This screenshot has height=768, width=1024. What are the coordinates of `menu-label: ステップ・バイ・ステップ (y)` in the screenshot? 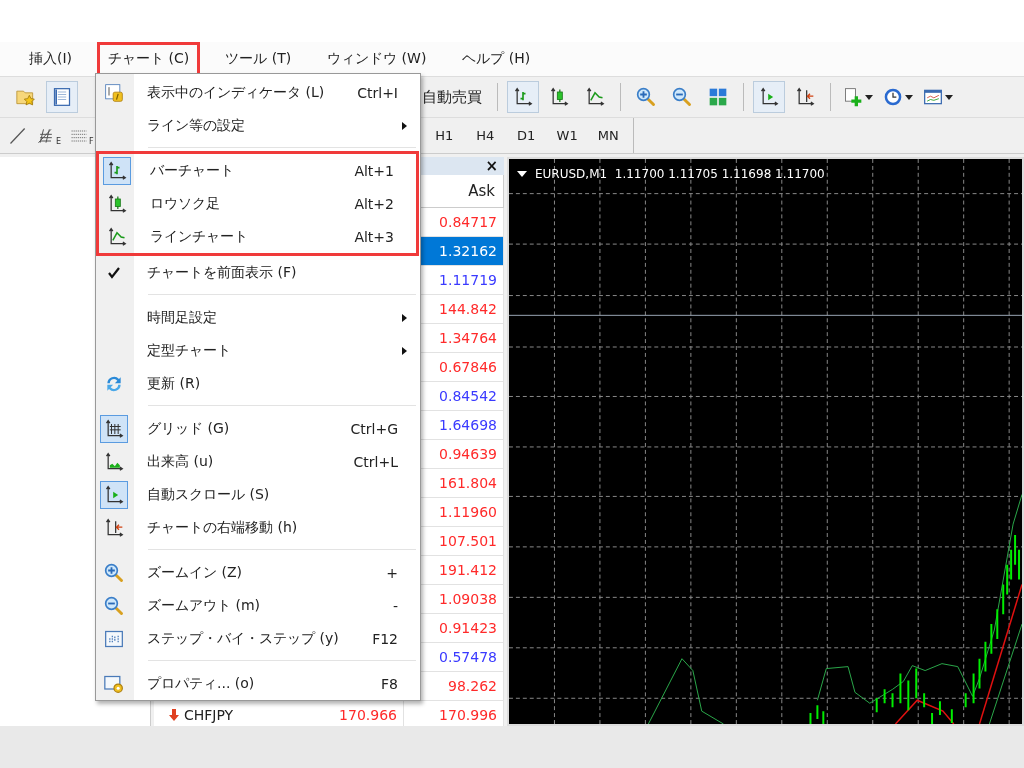 It's located at (243, 638).